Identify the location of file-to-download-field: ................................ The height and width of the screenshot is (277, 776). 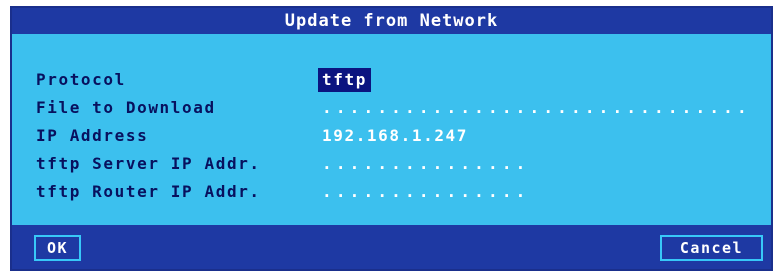
(536, 108).